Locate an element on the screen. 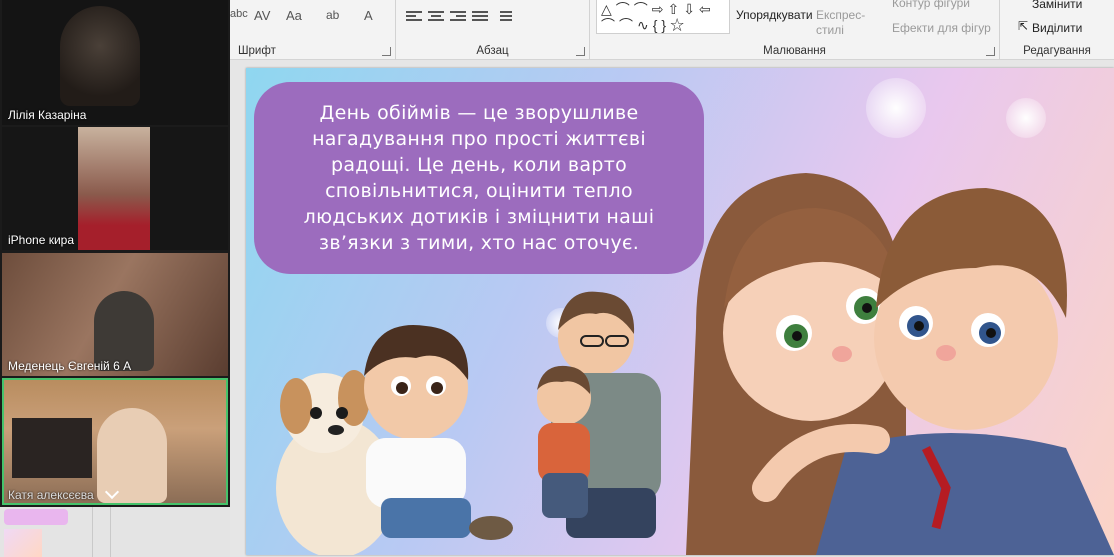  paragraph-group-label: Абзац is located at coordinates (492, 51).